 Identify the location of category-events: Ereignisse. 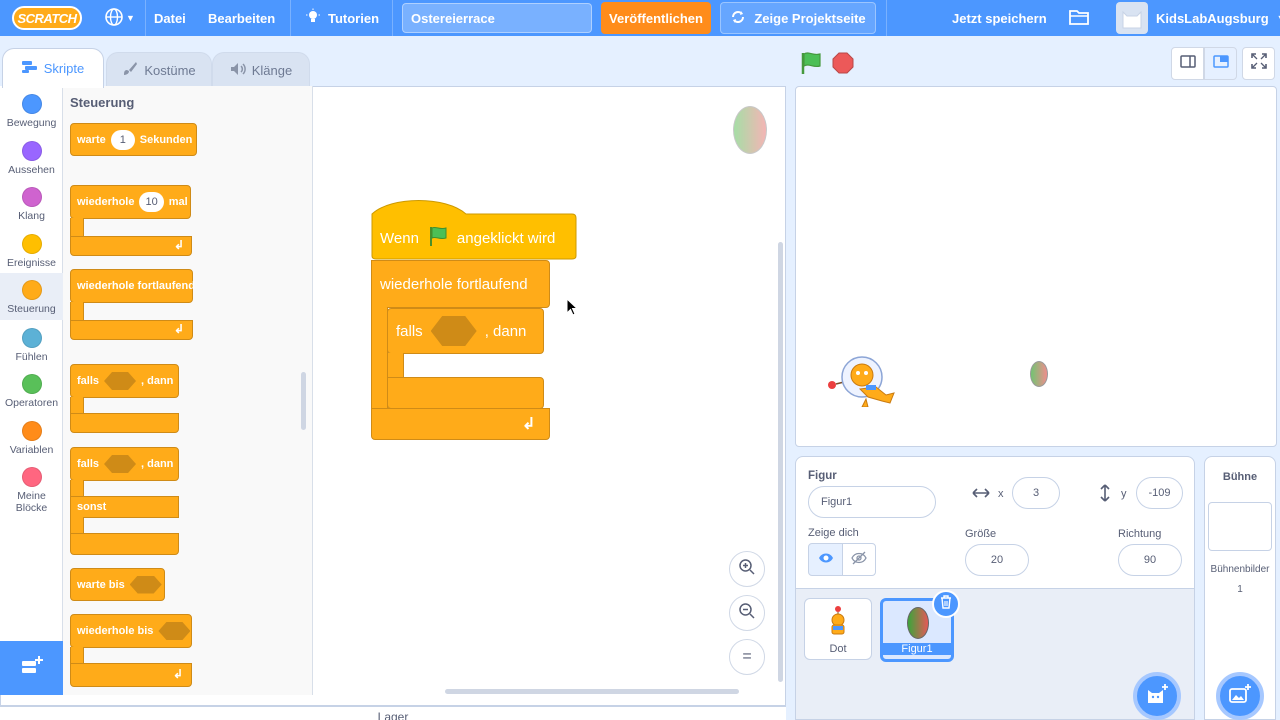
(31, 251).